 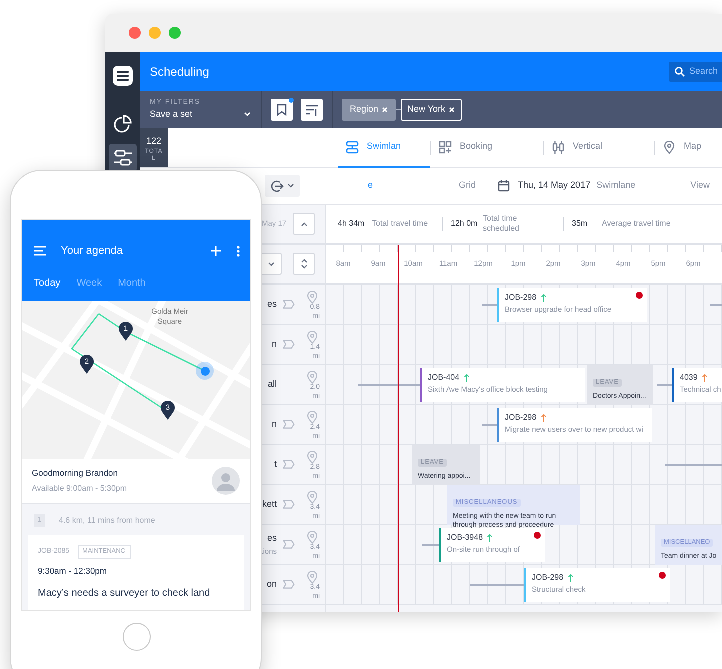 What do you see at coordinates (154, 141) in the screenshot?
I see `total-count: 122` at bounding box center [154, 141].